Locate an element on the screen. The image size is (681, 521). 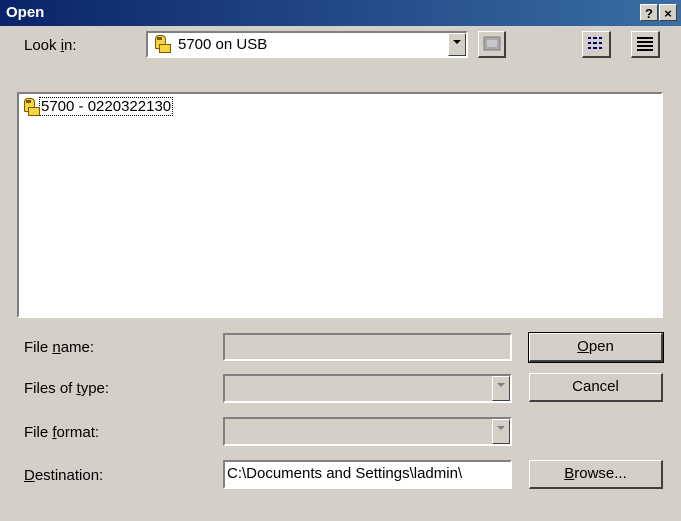
look-in-value: 5700 on USB is located at coordinates (223, 44).